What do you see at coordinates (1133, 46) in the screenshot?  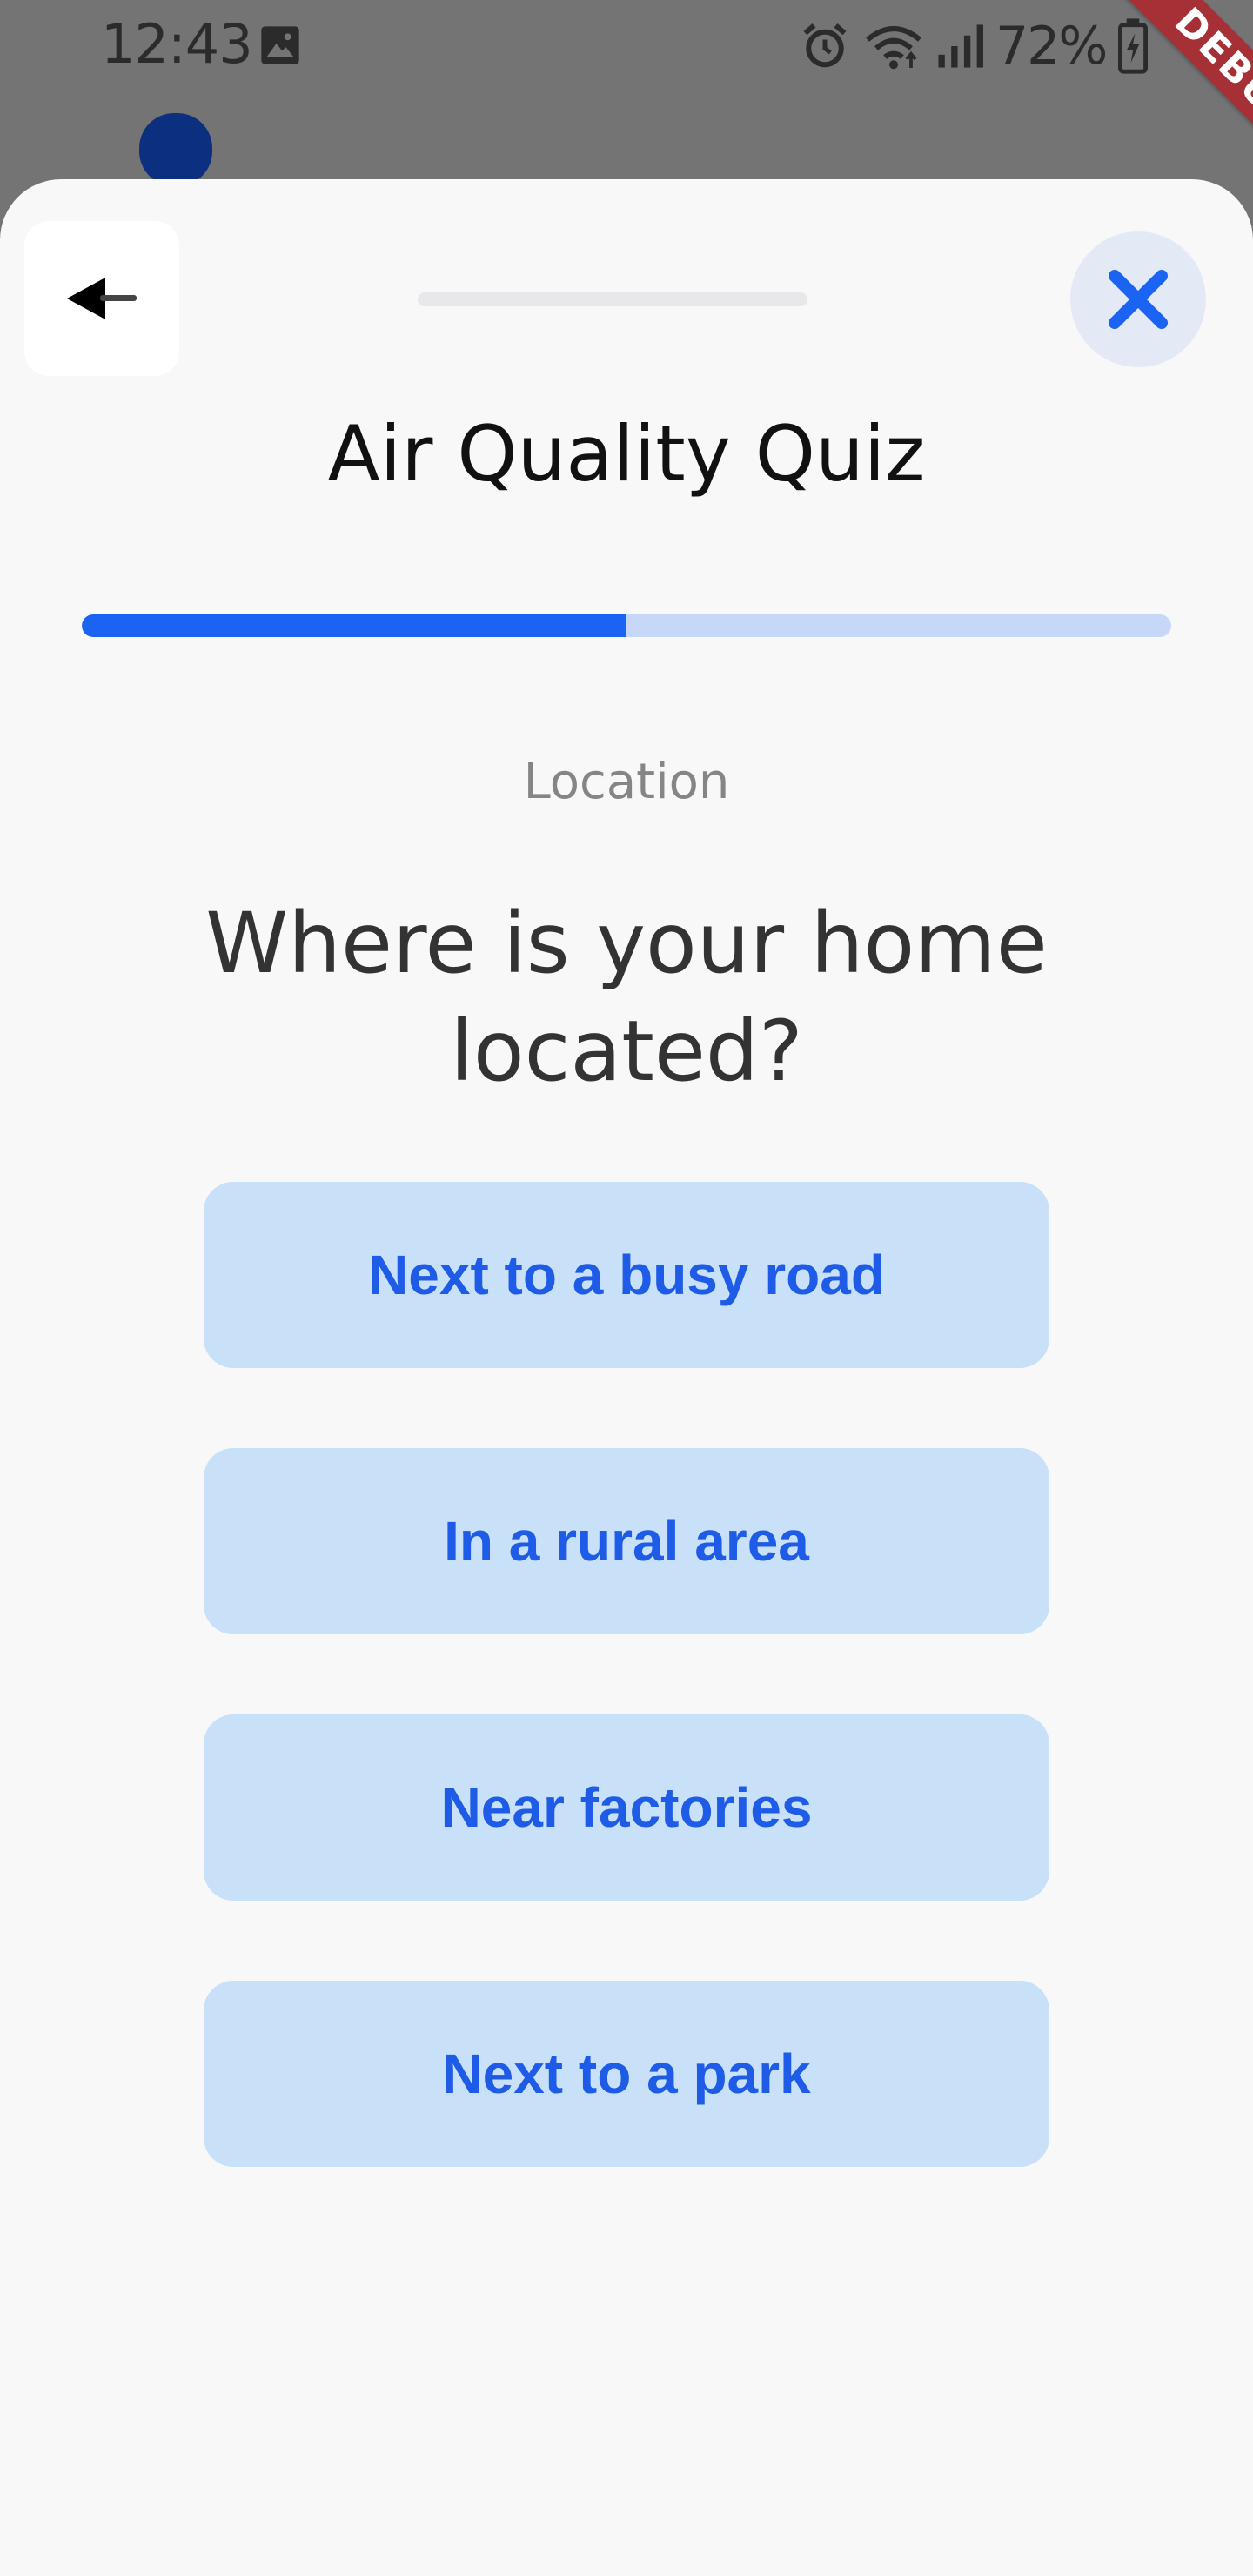 I see `battery-charging-icon` at bounding box center [1133, 46].